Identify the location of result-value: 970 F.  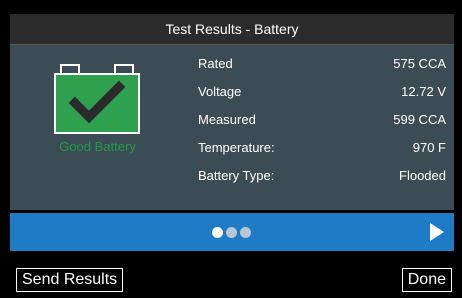
(429, 147).